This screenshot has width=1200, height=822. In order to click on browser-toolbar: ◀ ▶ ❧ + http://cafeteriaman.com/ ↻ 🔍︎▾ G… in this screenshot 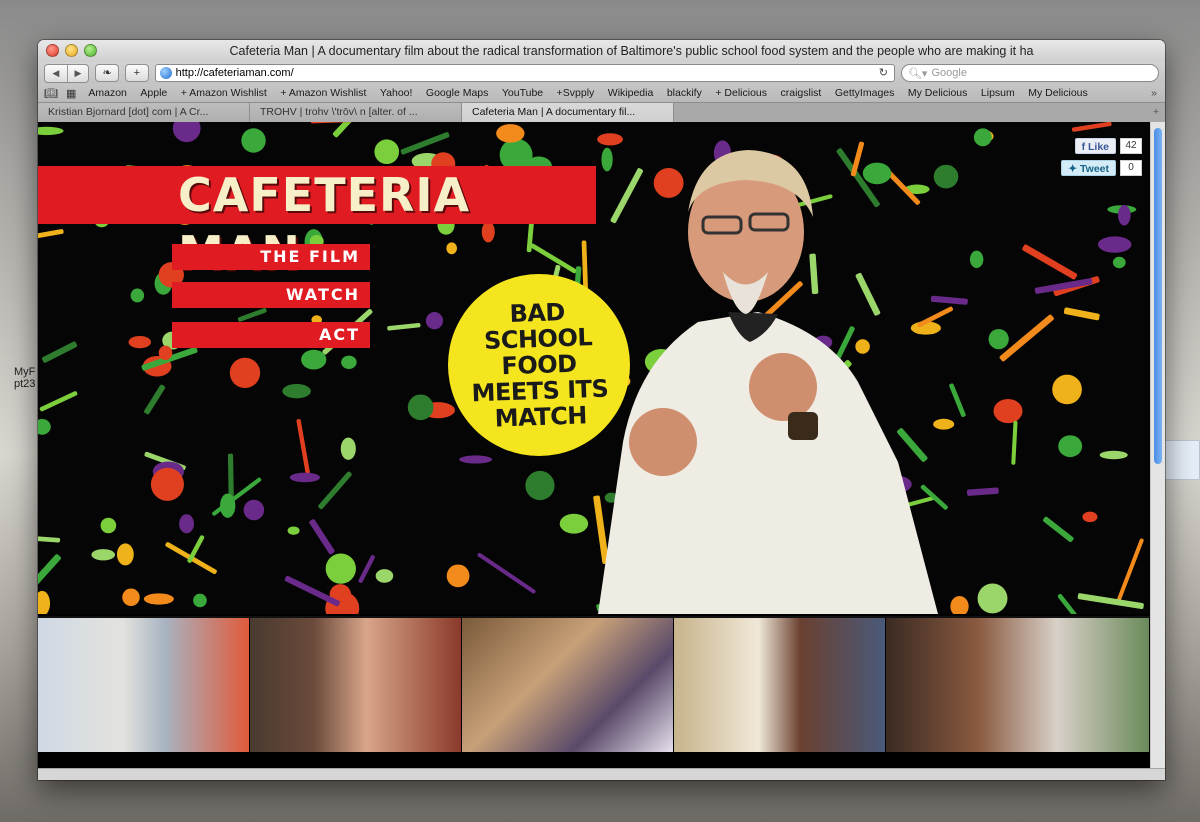, I will do `click(601, 73)`.